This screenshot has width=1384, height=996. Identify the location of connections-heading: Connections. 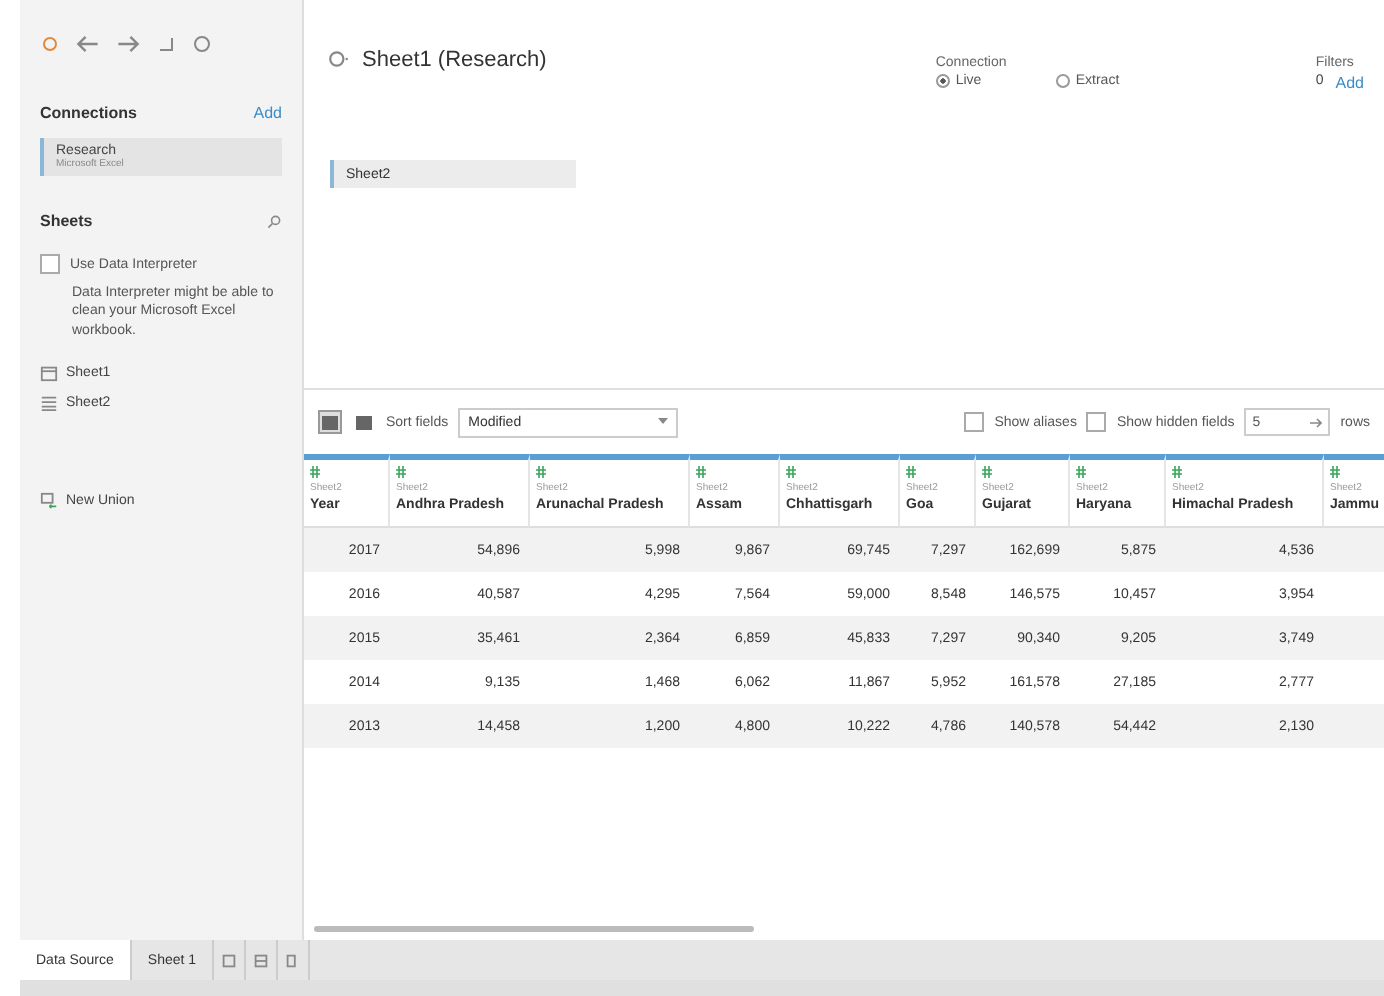
(88, 113).